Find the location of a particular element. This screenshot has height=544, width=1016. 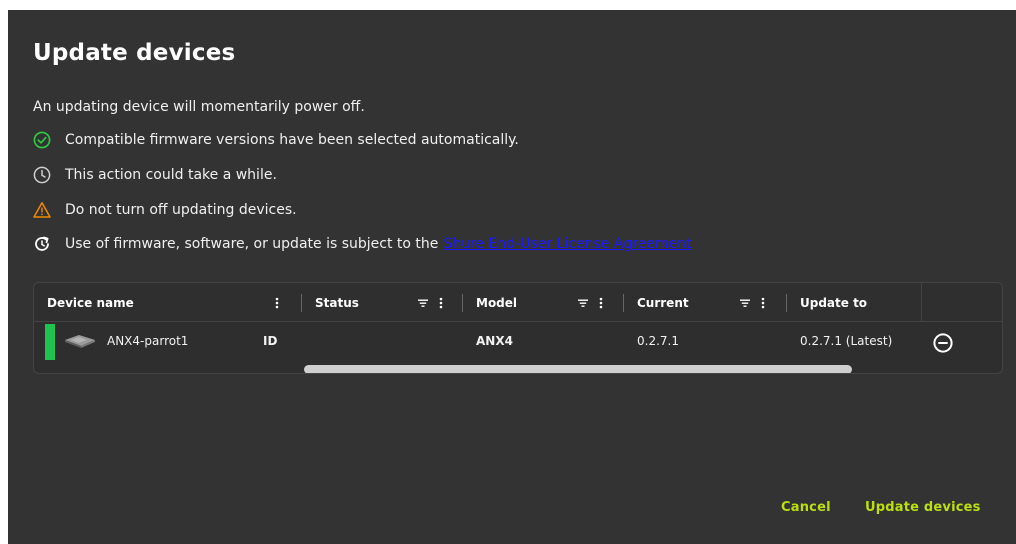

note-warning-text: Do not turn off updating devices. is located at coordinates (181, 210).